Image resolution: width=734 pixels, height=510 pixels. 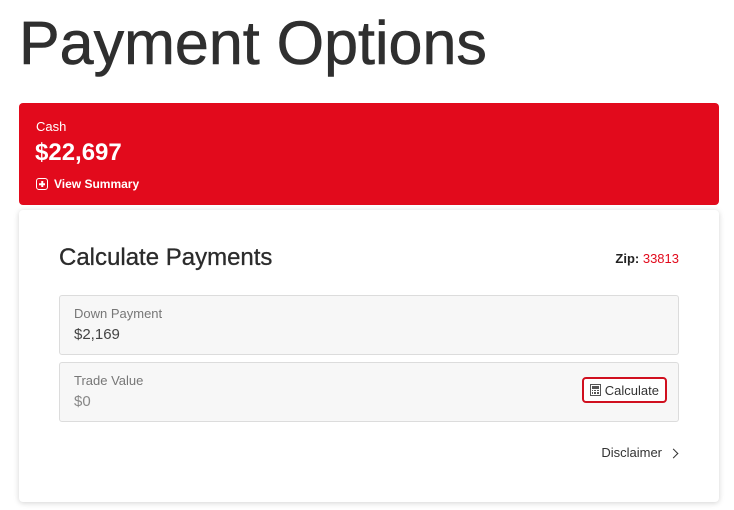 I want to click on zip-display: Zip: 33813, so click(x=647, y=258).